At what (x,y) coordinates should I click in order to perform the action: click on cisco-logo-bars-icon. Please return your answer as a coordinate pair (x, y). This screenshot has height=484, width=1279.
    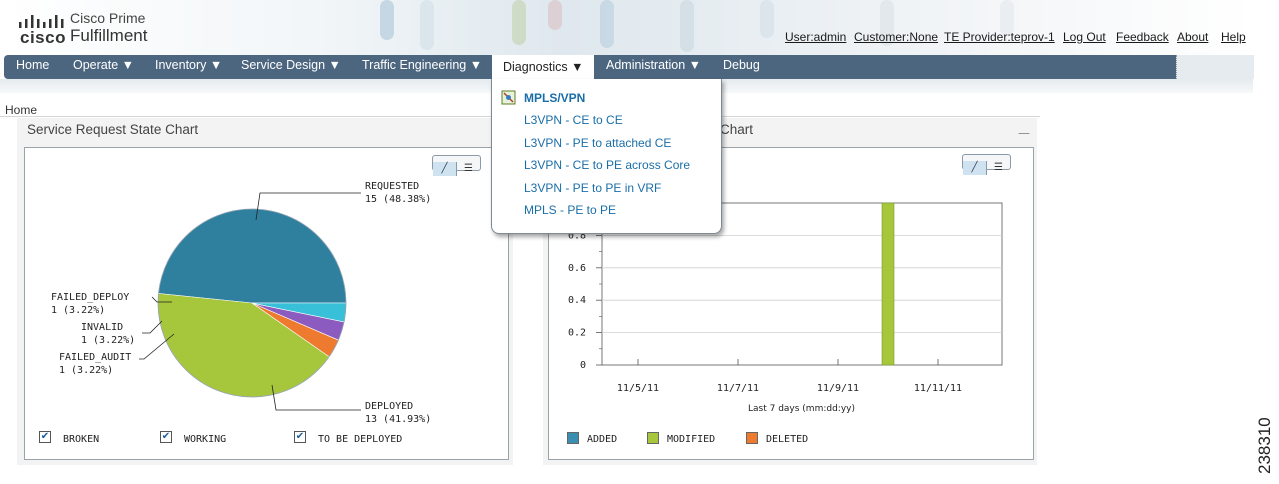
    Looking at the image, I should click on (41, 21).